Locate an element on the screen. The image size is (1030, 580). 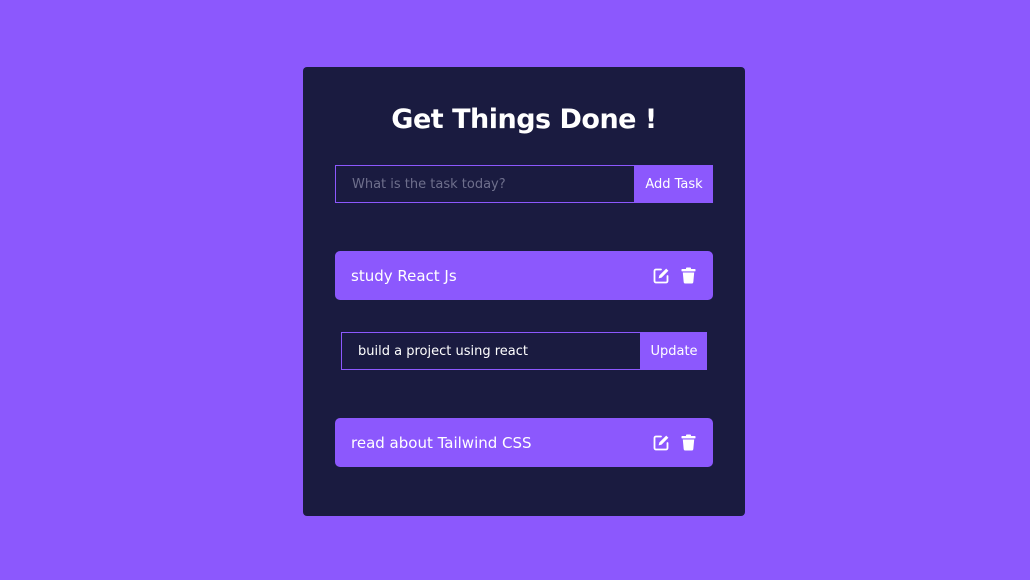
task-input is located at coordinates (485, 184).